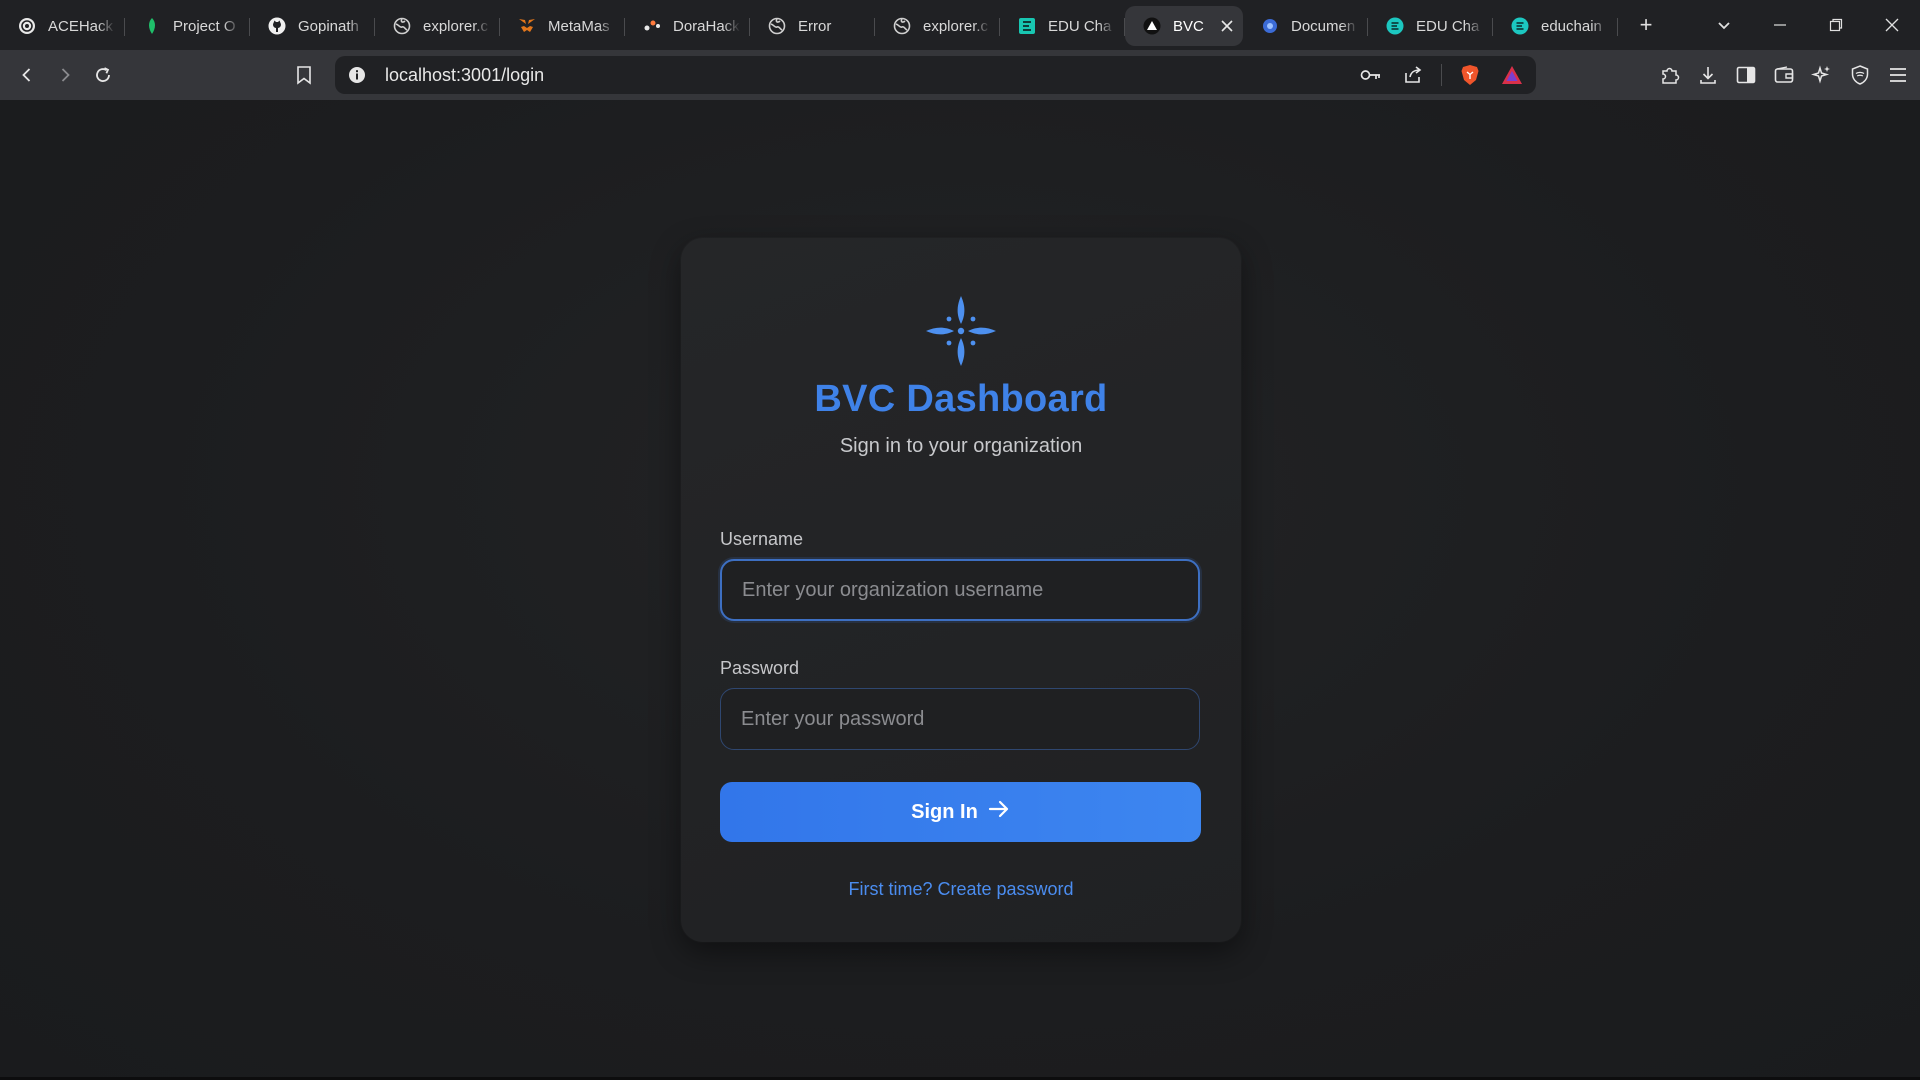  Describe the element at coordinates (277, 26) in the screenshot. I see `github-icon` at that location.